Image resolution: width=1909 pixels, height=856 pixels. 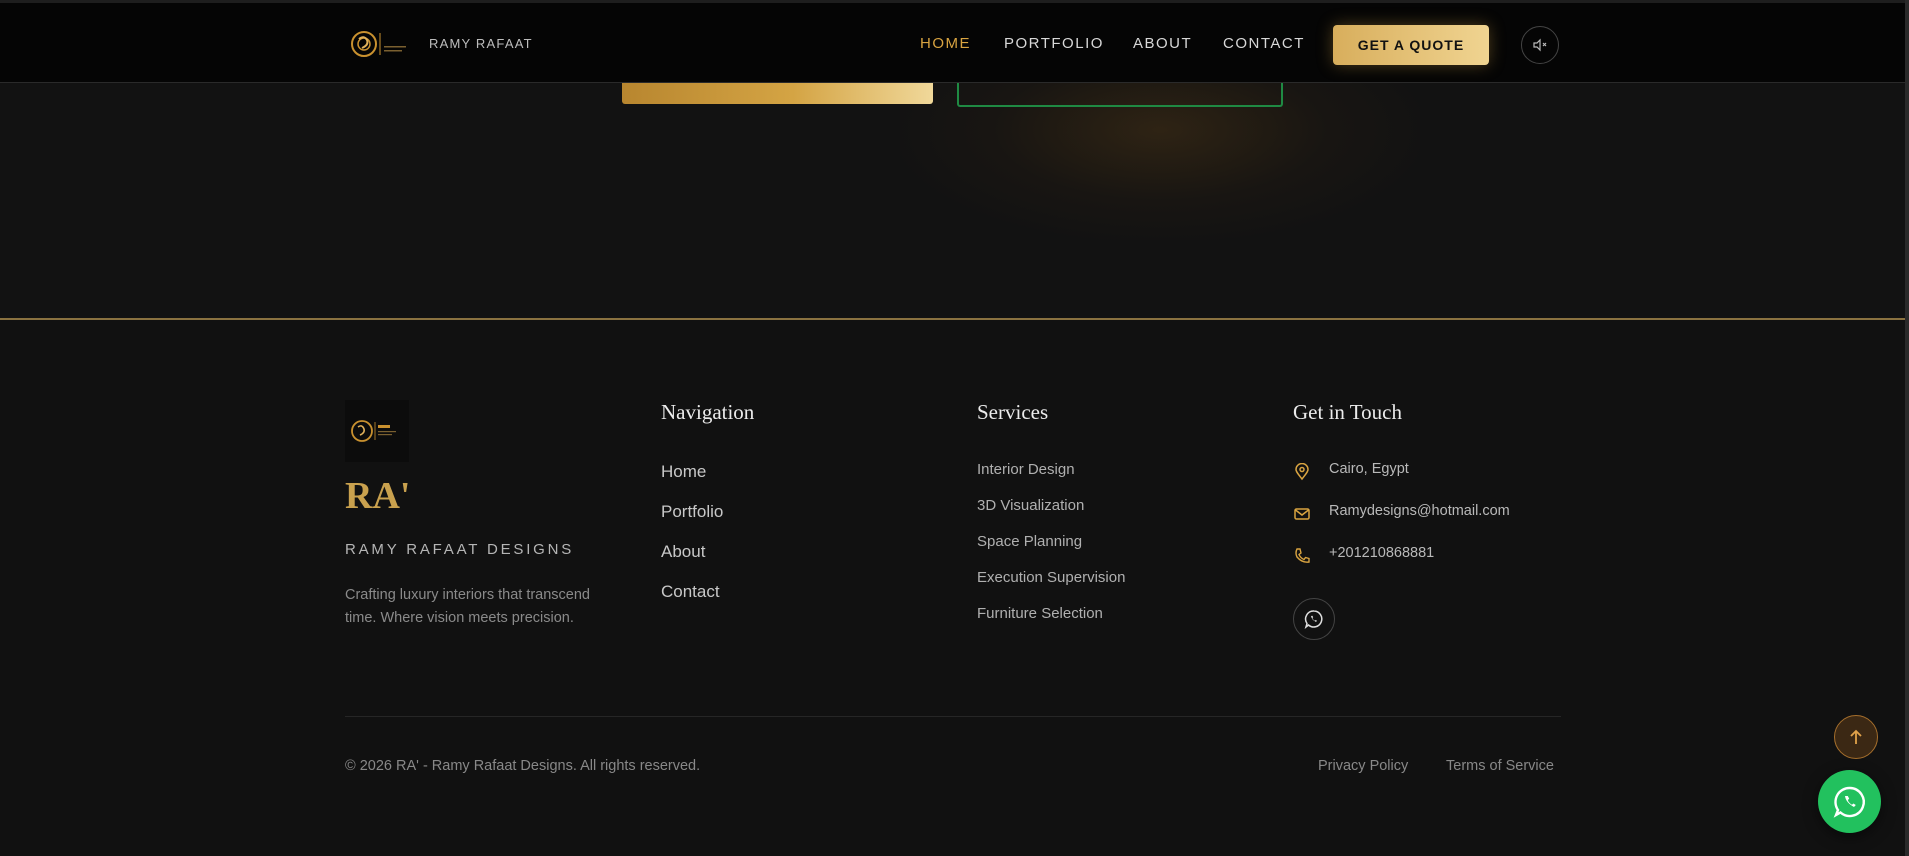 I want to click on navigation-heading: Navigation, so click(x=708, y=412).